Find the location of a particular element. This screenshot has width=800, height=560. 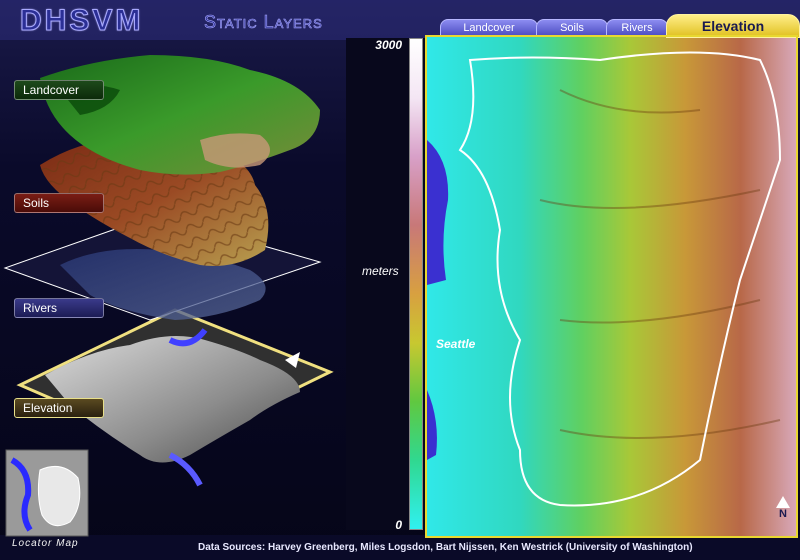

map-north-arrow-icon: N is located at coordinates (783, 514).